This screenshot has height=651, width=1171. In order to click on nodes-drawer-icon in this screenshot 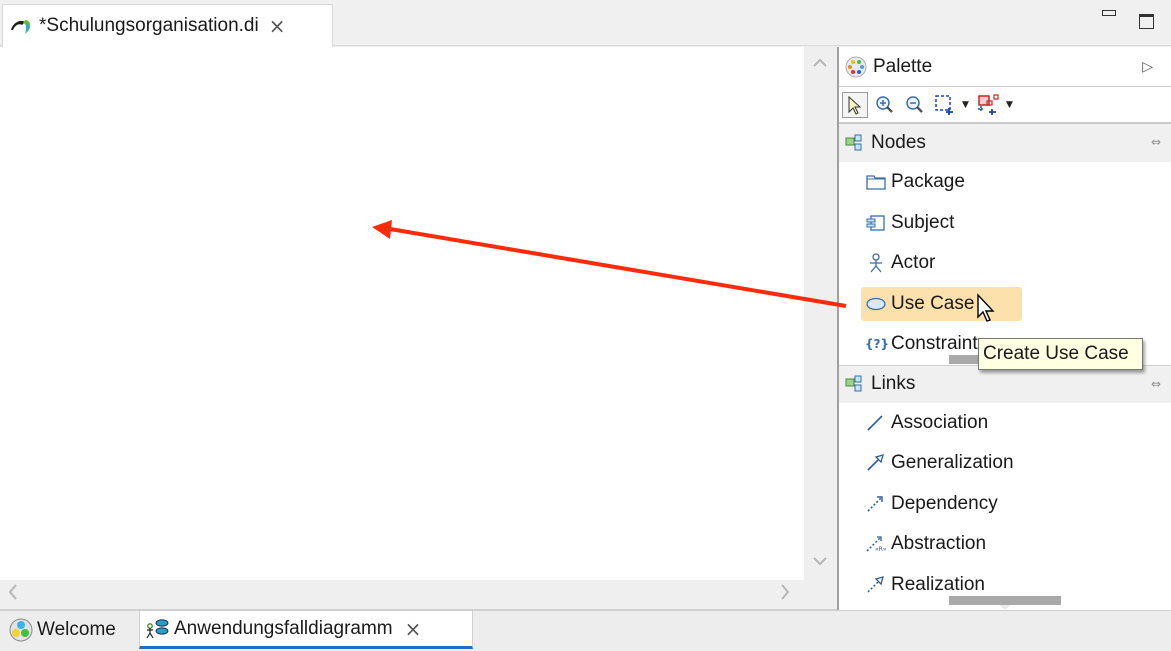, I will do `click(853, 142)`.